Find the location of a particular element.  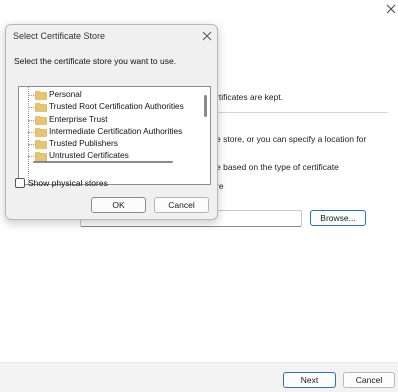

show-physical-stores-option: Show physical stores is located at coordinates (61, 183).